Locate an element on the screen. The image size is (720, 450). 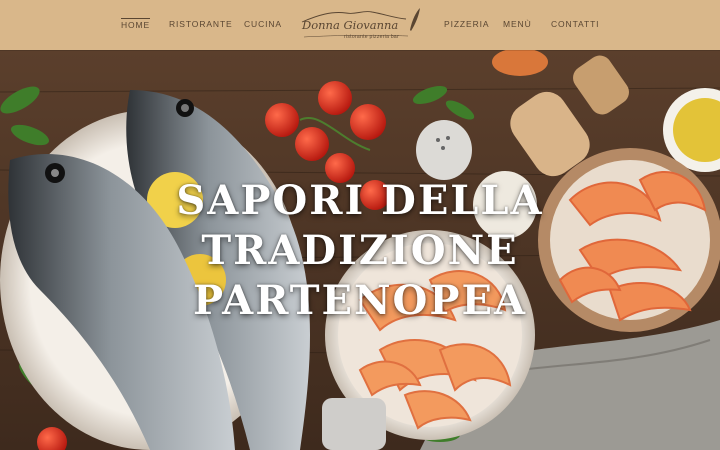
nav-item-ristorante: RISTORANTE is located at coordinates (201, 24).